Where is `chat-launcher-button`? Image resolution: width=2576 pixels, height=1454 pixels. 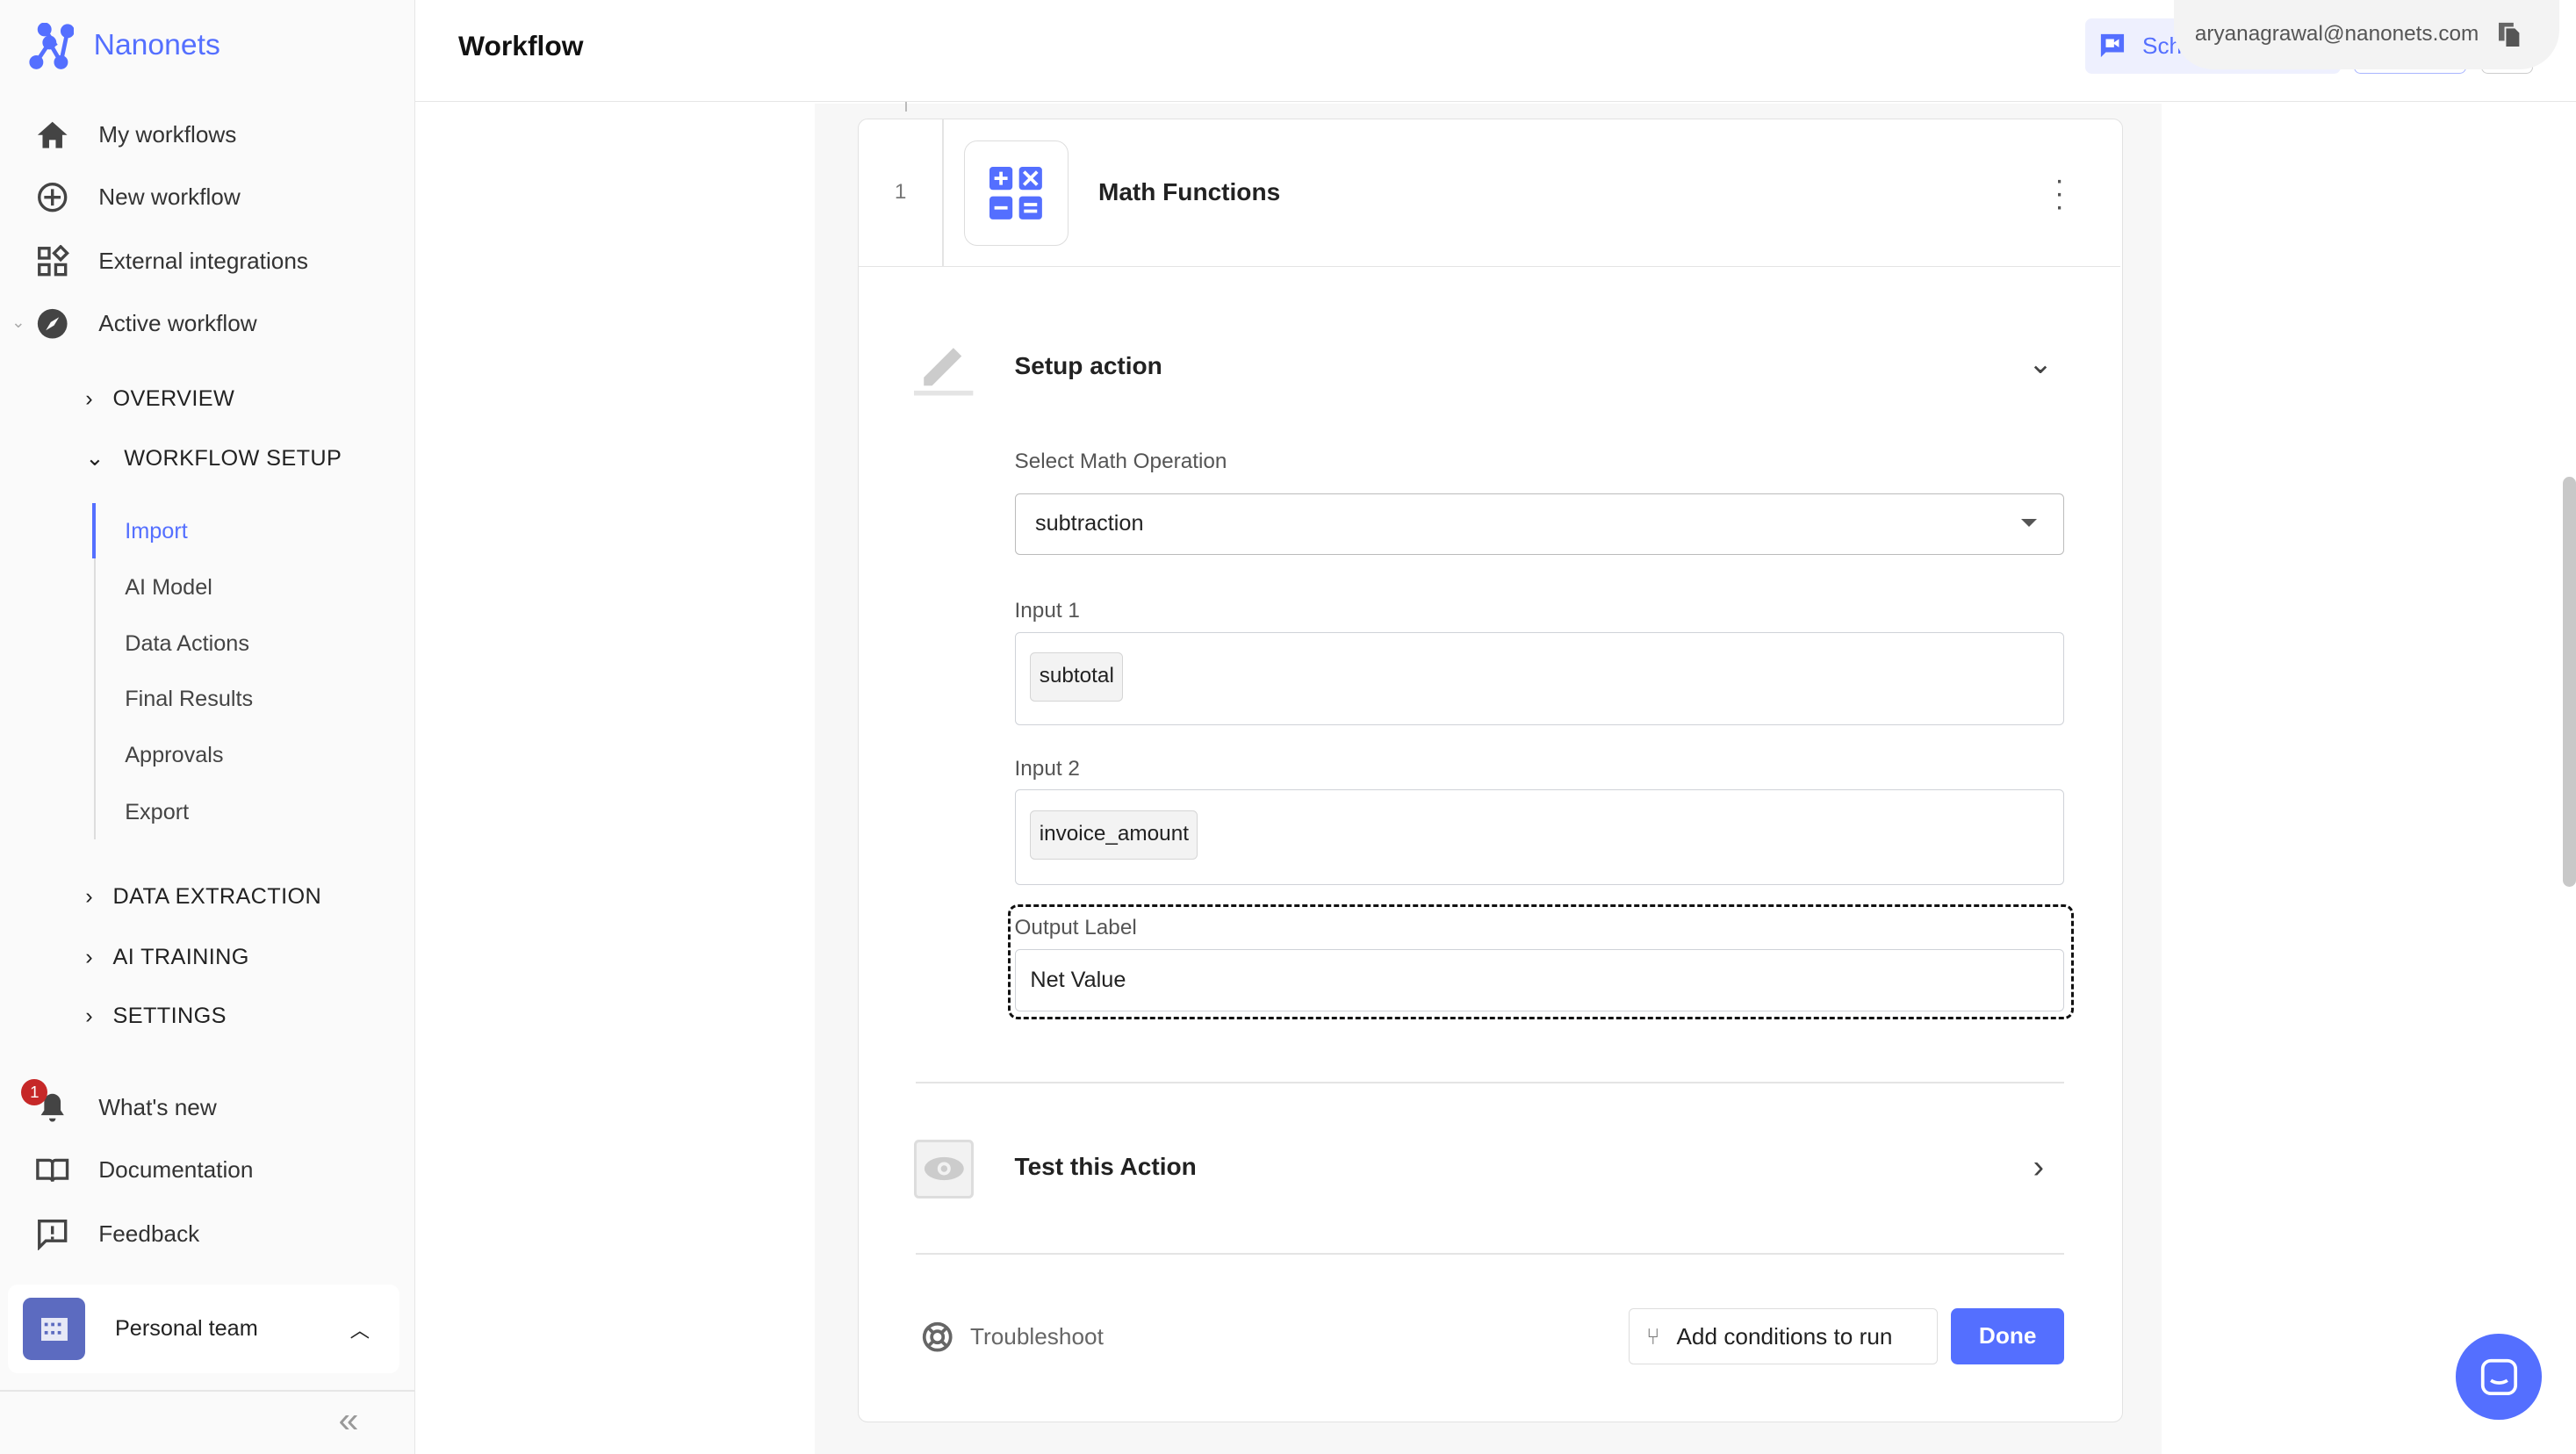
chat-launcher-button is located at coordinates (2499, 1377).